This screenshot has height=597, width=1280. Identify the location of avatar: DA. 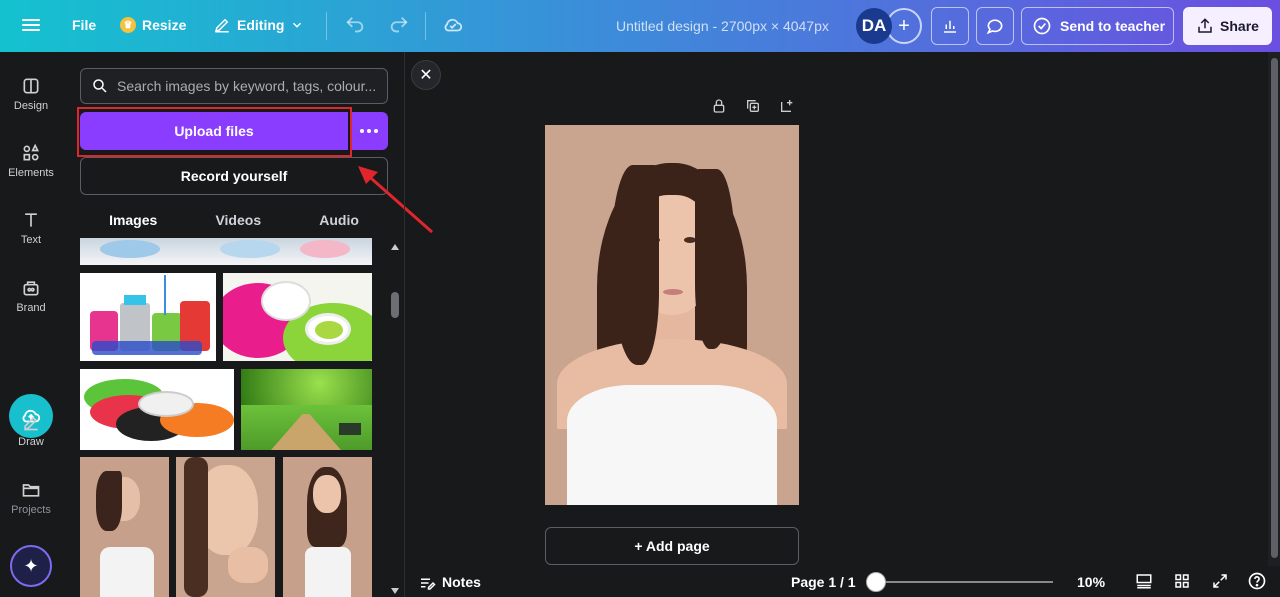
(874, 26).